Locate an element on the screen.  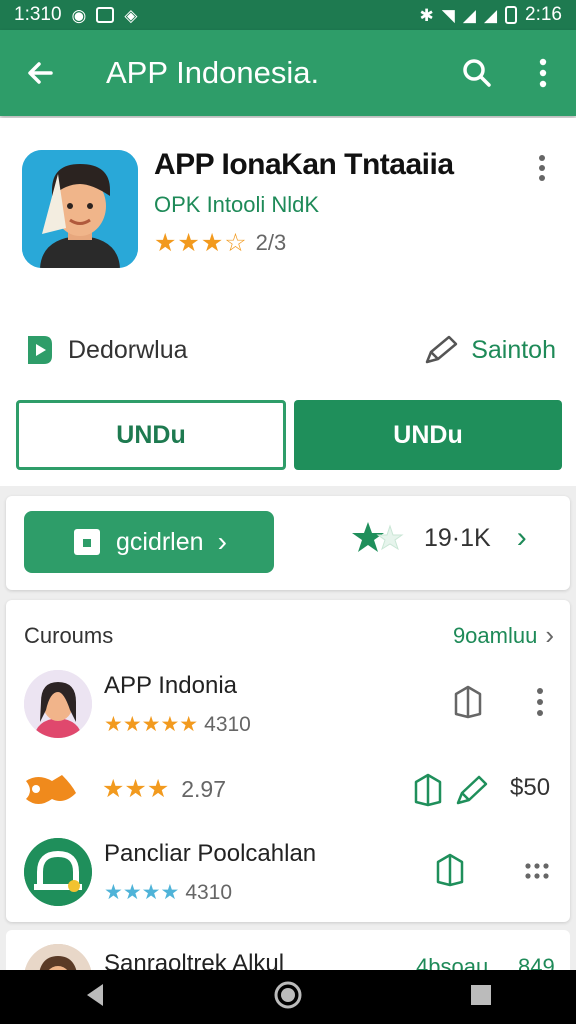
nav-back-button is located at coordinates (95, 997).